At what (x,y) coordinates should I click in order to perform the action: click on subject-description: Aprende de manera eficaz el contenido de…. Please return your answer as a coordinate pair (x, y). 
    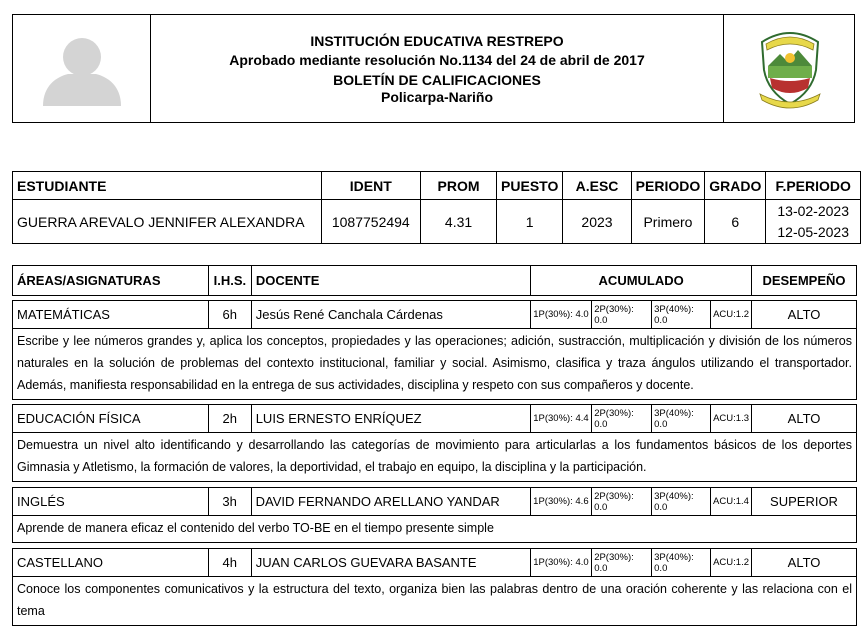
    Looking at the image, I should click on (434, 529).